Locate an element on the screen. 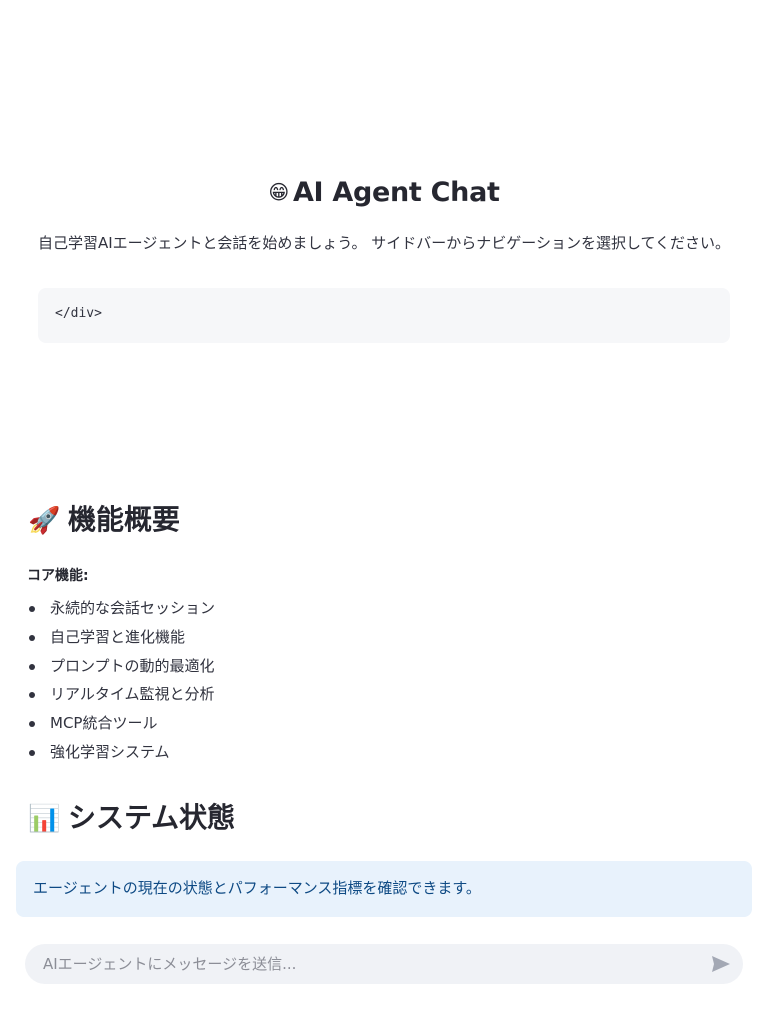 The width and height of the screenshot is (768, 1024). send-icon is located at coordinates (721, 964).